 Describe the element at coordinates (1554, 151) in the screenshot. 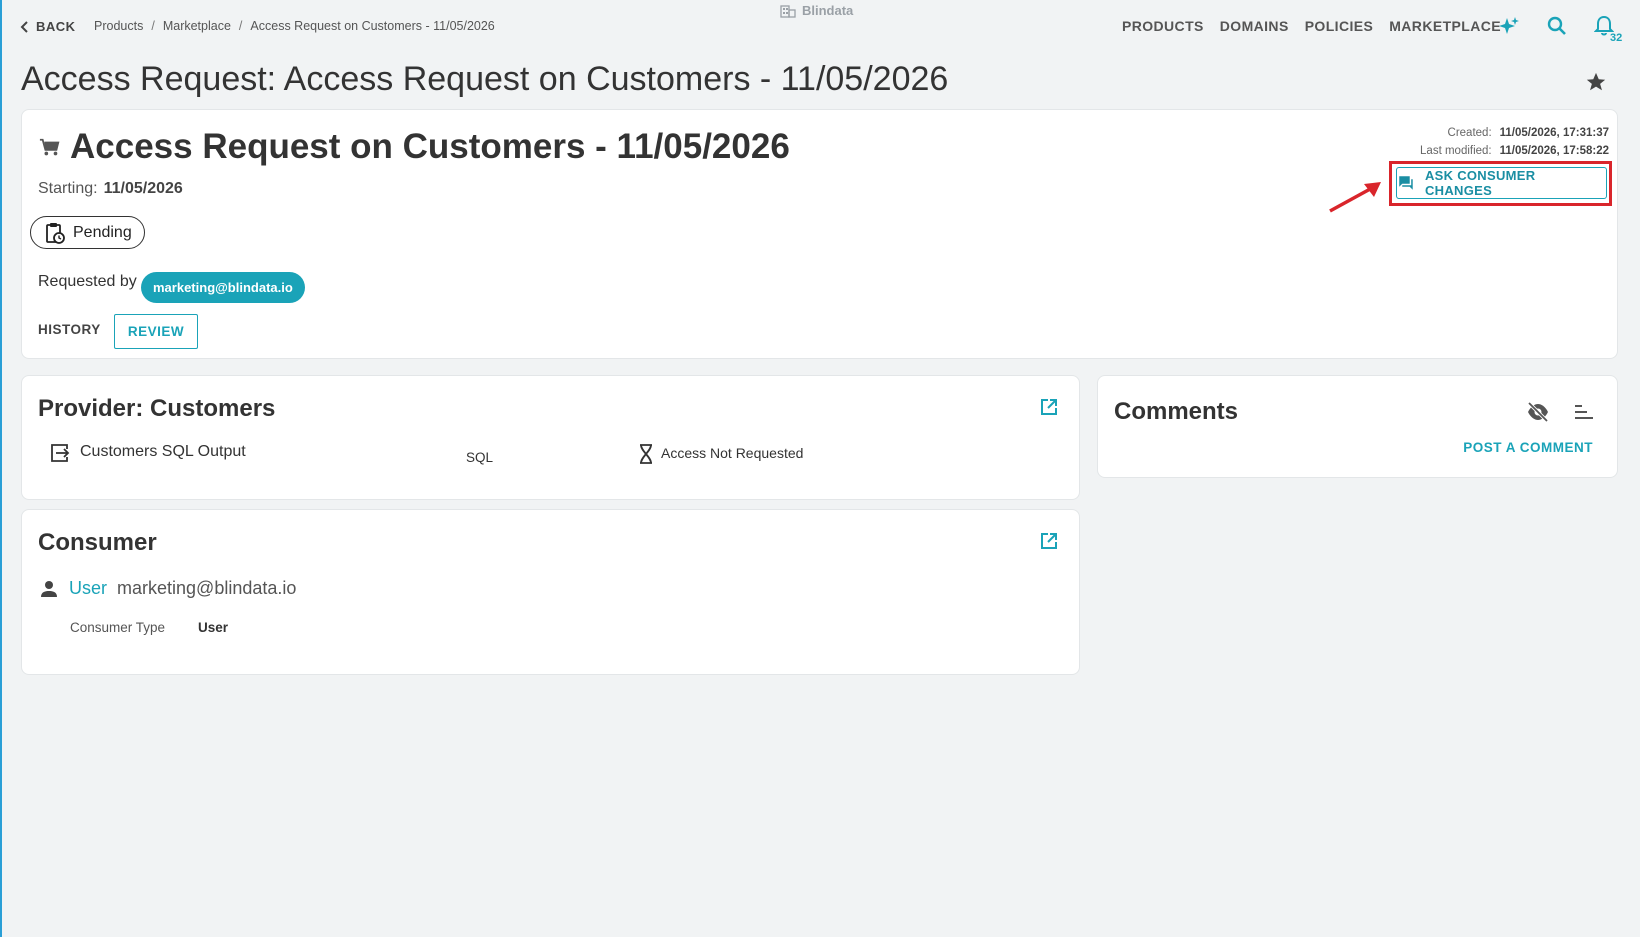

I see `modified-value: 11/05/2026, 17:58:22` at that location.